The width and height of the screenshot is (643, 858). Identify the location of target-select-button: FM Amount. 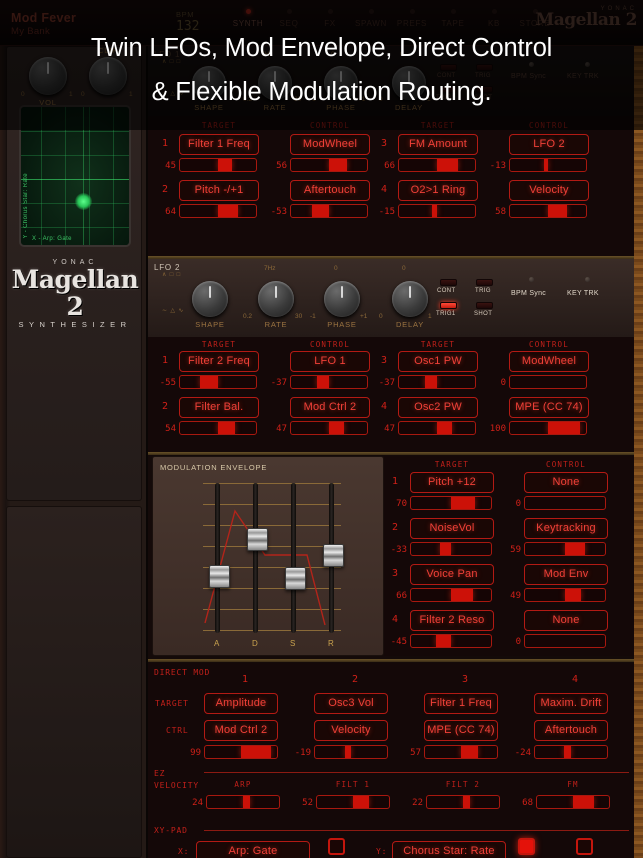
(438, 144).